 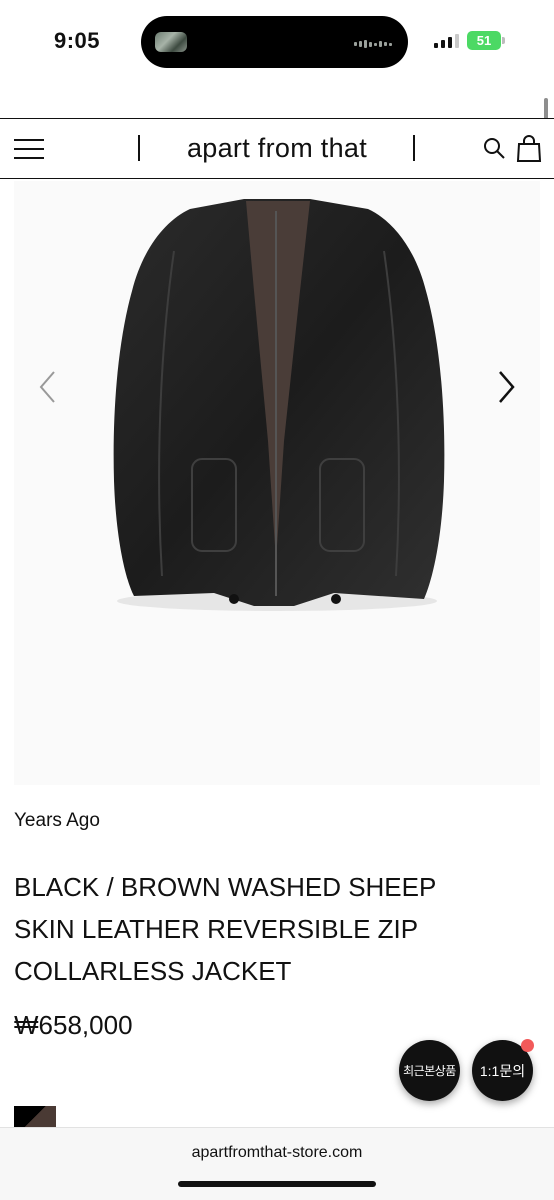 What do you see at coordinates (277, 1153) in the screenshot?
I see `url-text: apartfromthat-store.com` at bounding box center [277, 1153].